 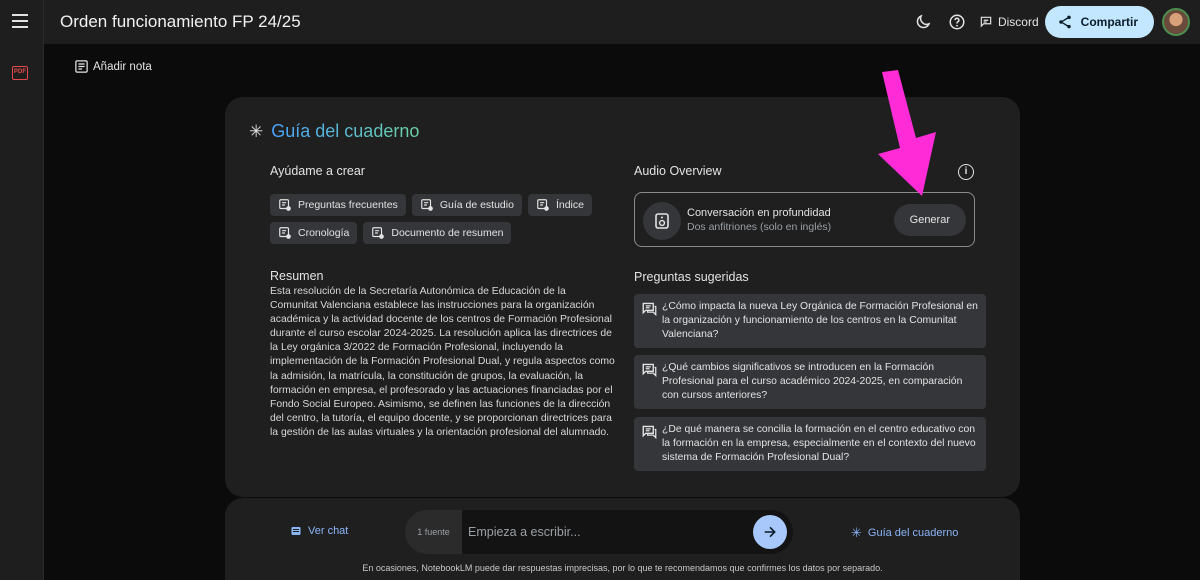 I want to click on audio-title: Conversación en profundidad, so click(x=759, y=213).